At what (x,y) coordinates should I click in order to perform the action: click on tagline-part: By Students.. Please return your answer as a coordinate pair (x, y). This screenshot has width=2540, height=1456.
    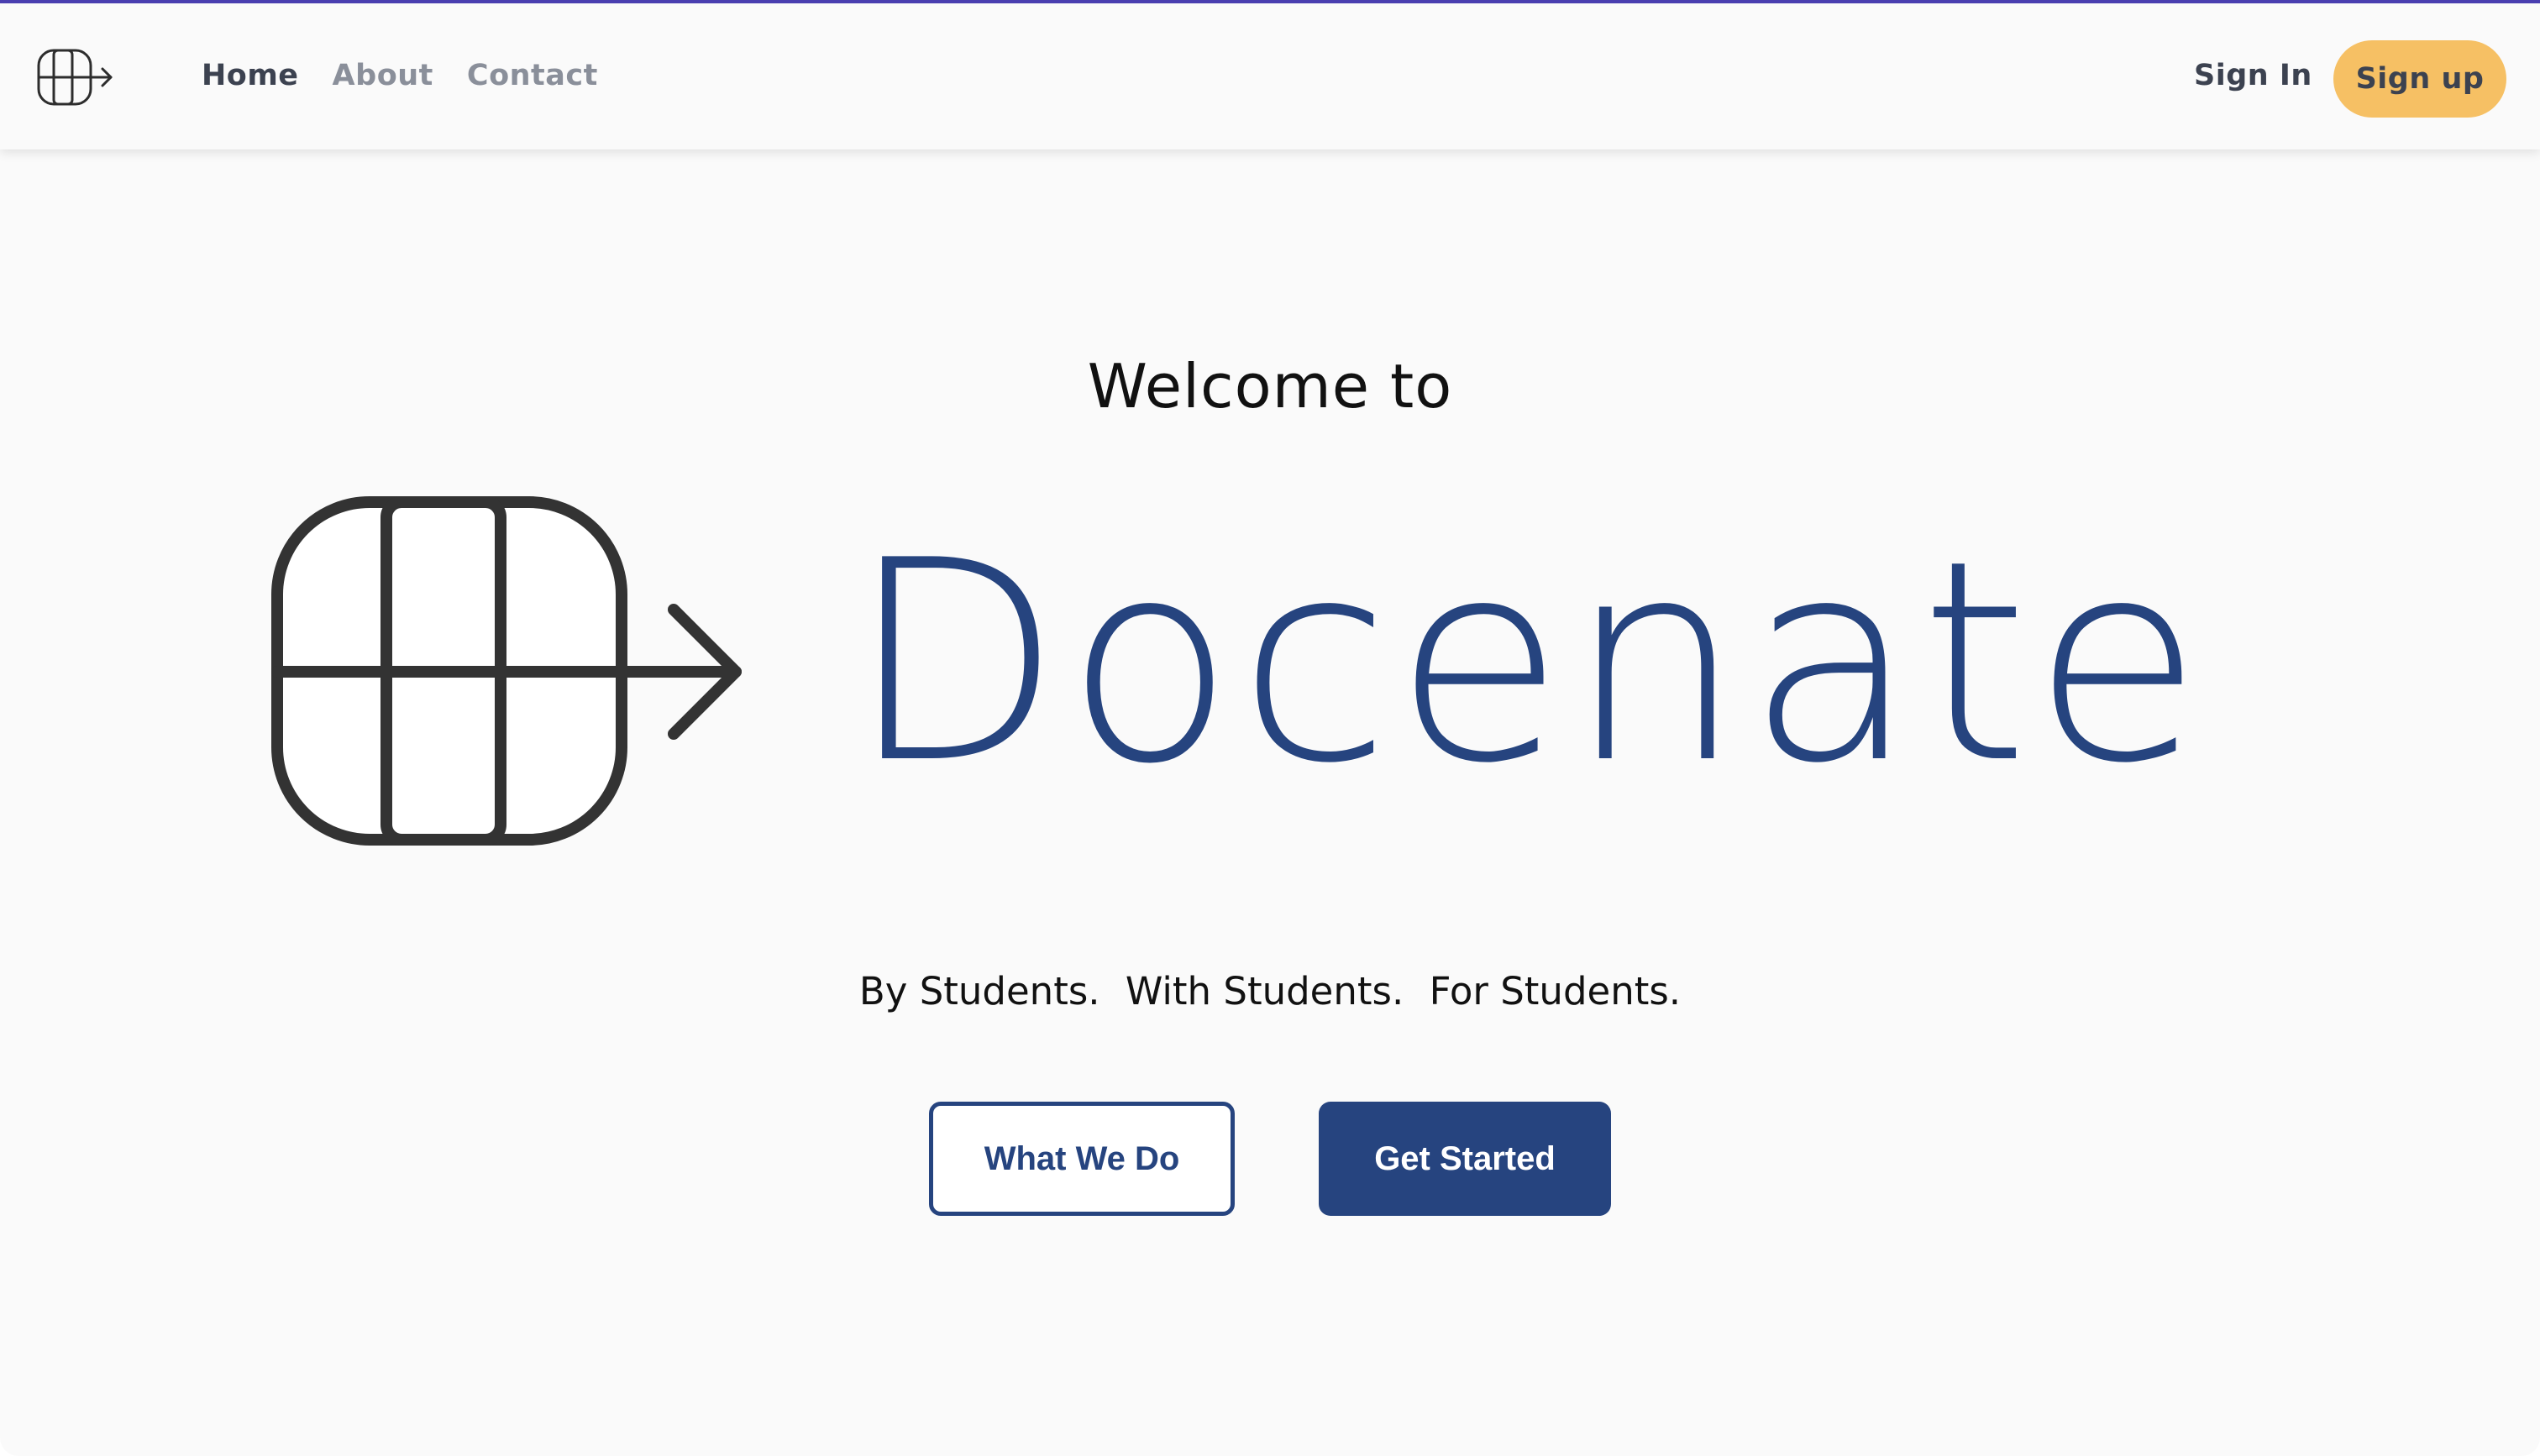
    Looking at the image, I should click on (979, 991).